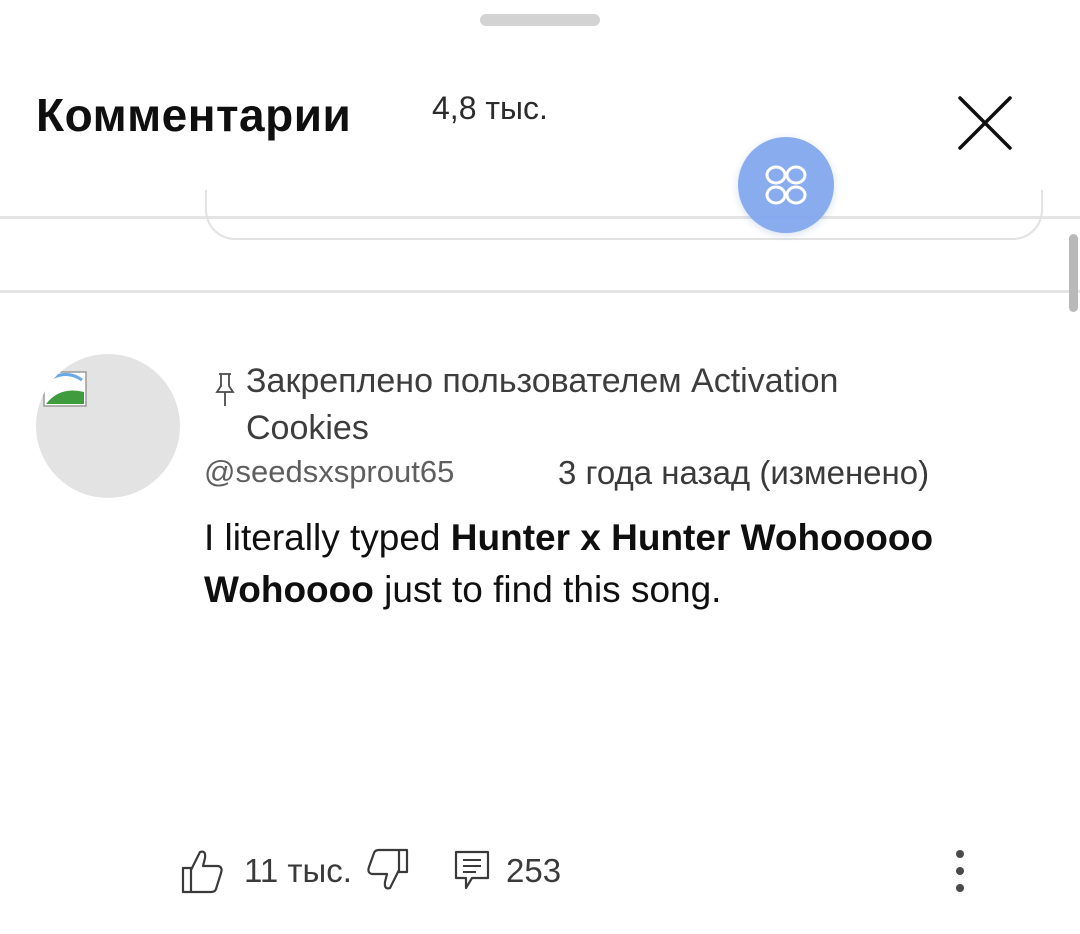 Image resolution: width=1080 pixels, height=934 pixels. I want to click on drag-handle, so click(540, 20).